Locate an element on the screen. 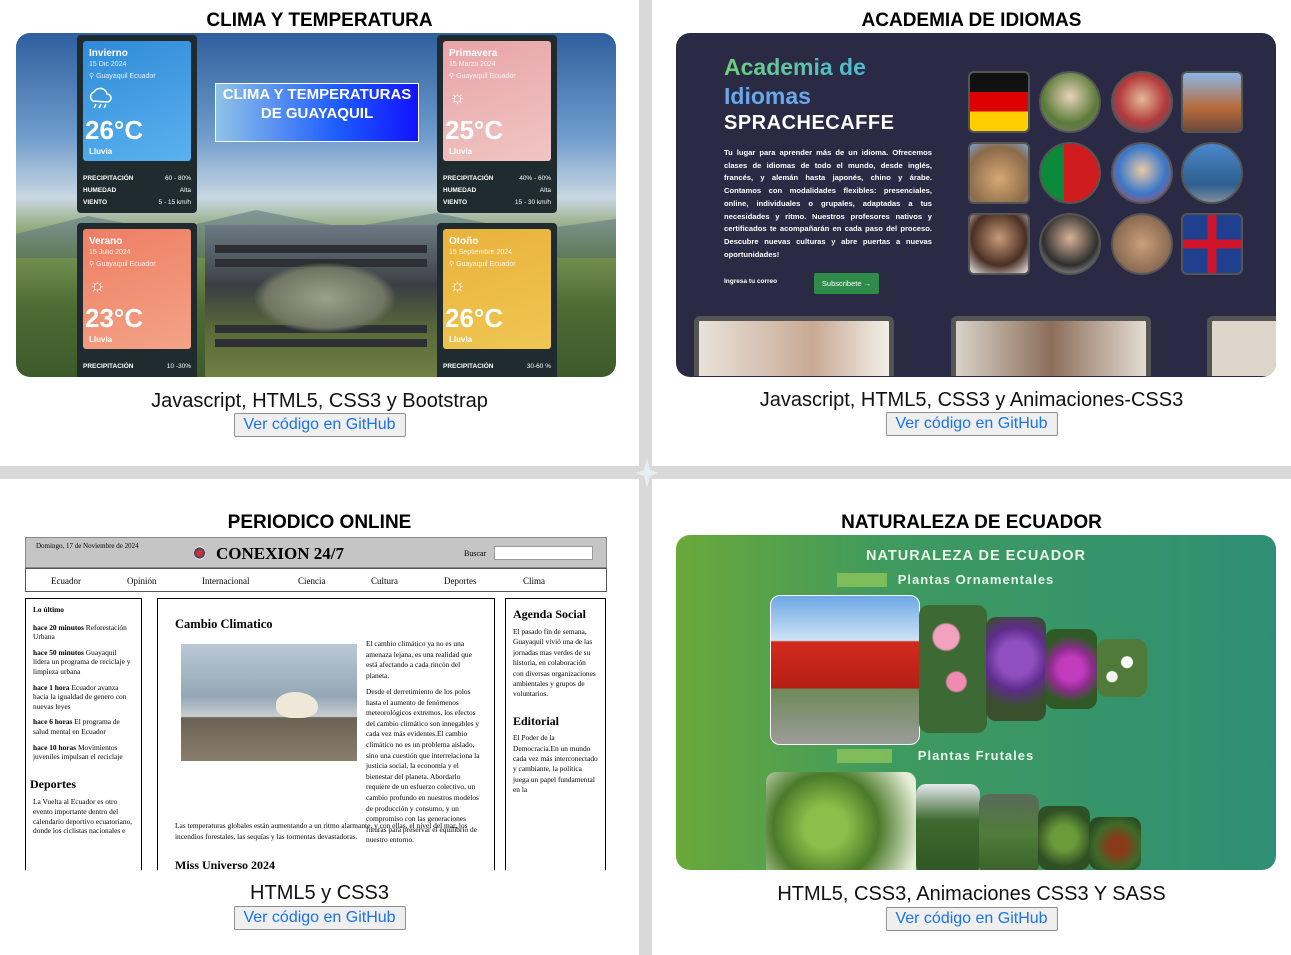  season-name: Verano is located at coordinates (106, 241).